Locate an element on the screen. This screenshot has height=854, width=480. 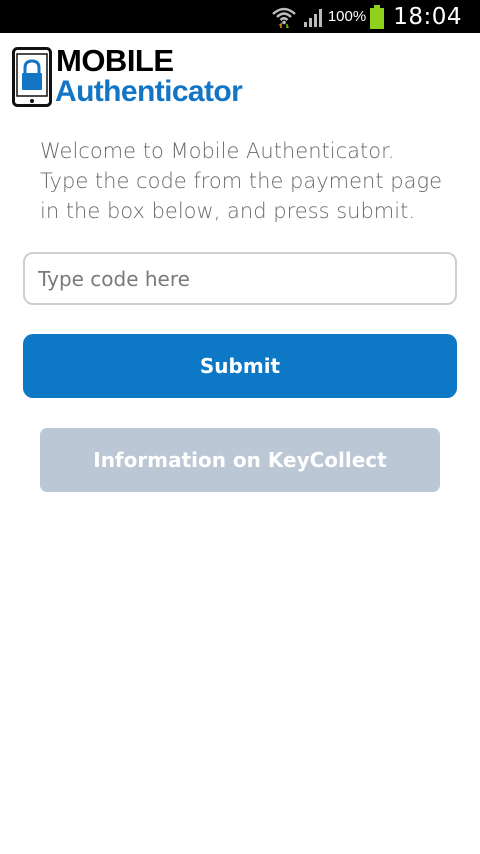
info-keycollect-button: Information on KeyCollect is located at coordinates (240, 460).